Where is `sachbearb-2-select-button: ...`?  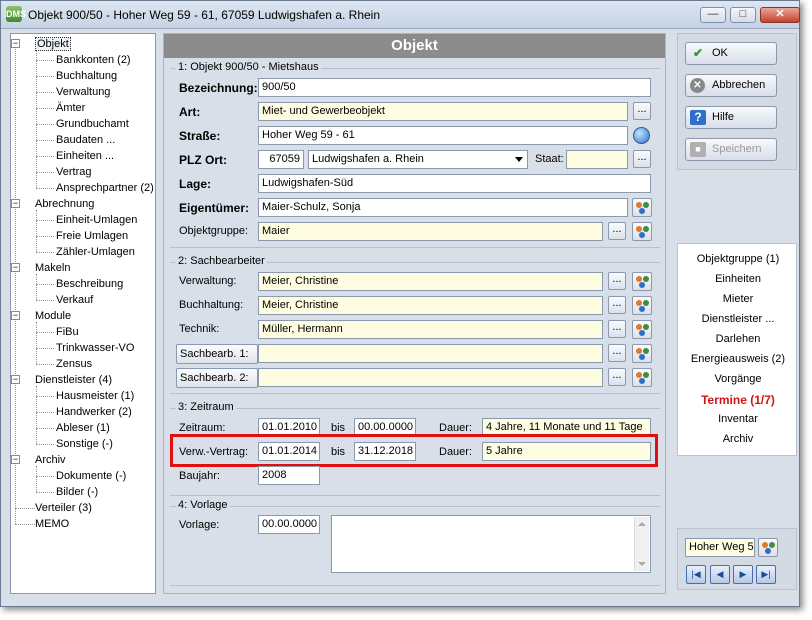
sachbearb-2-select-button: ... is located at coordinates (617, 377).